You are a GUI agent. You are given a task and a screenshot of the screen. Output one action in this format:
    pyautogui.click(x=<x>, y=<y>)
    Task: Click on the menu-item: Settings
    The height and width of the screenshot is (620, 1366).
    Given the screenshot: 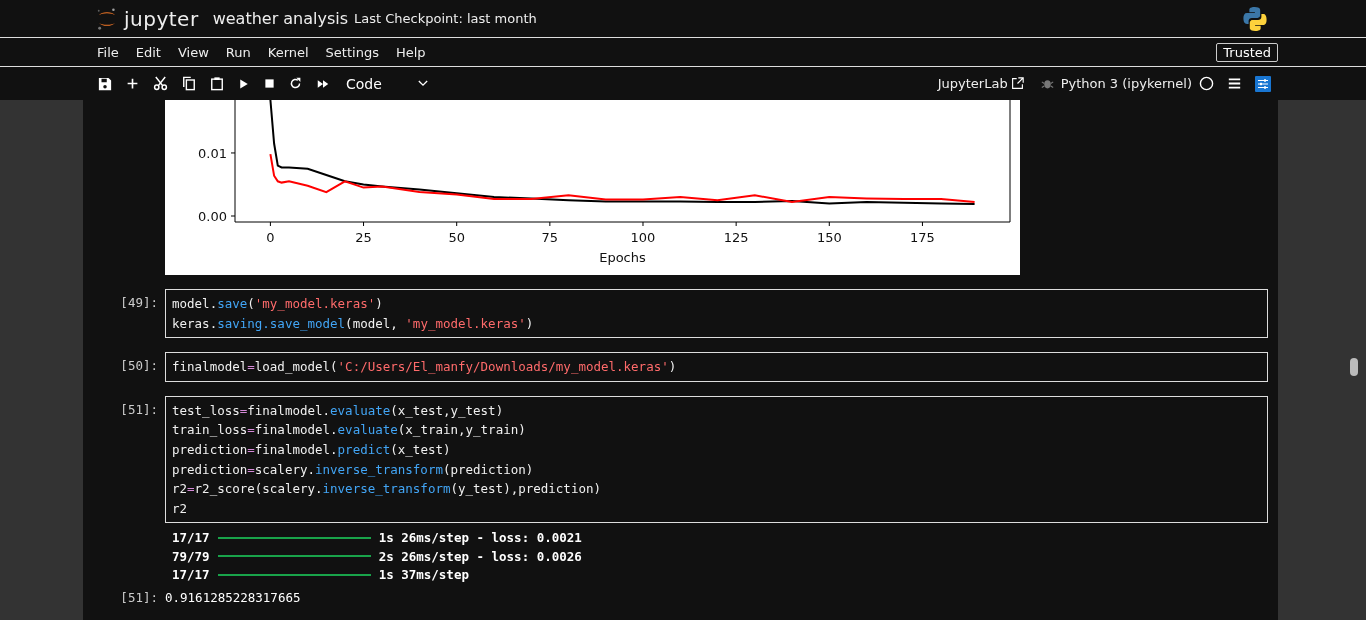 What is the action you would take?
    pyautogui.click(x=352, y=52)
    